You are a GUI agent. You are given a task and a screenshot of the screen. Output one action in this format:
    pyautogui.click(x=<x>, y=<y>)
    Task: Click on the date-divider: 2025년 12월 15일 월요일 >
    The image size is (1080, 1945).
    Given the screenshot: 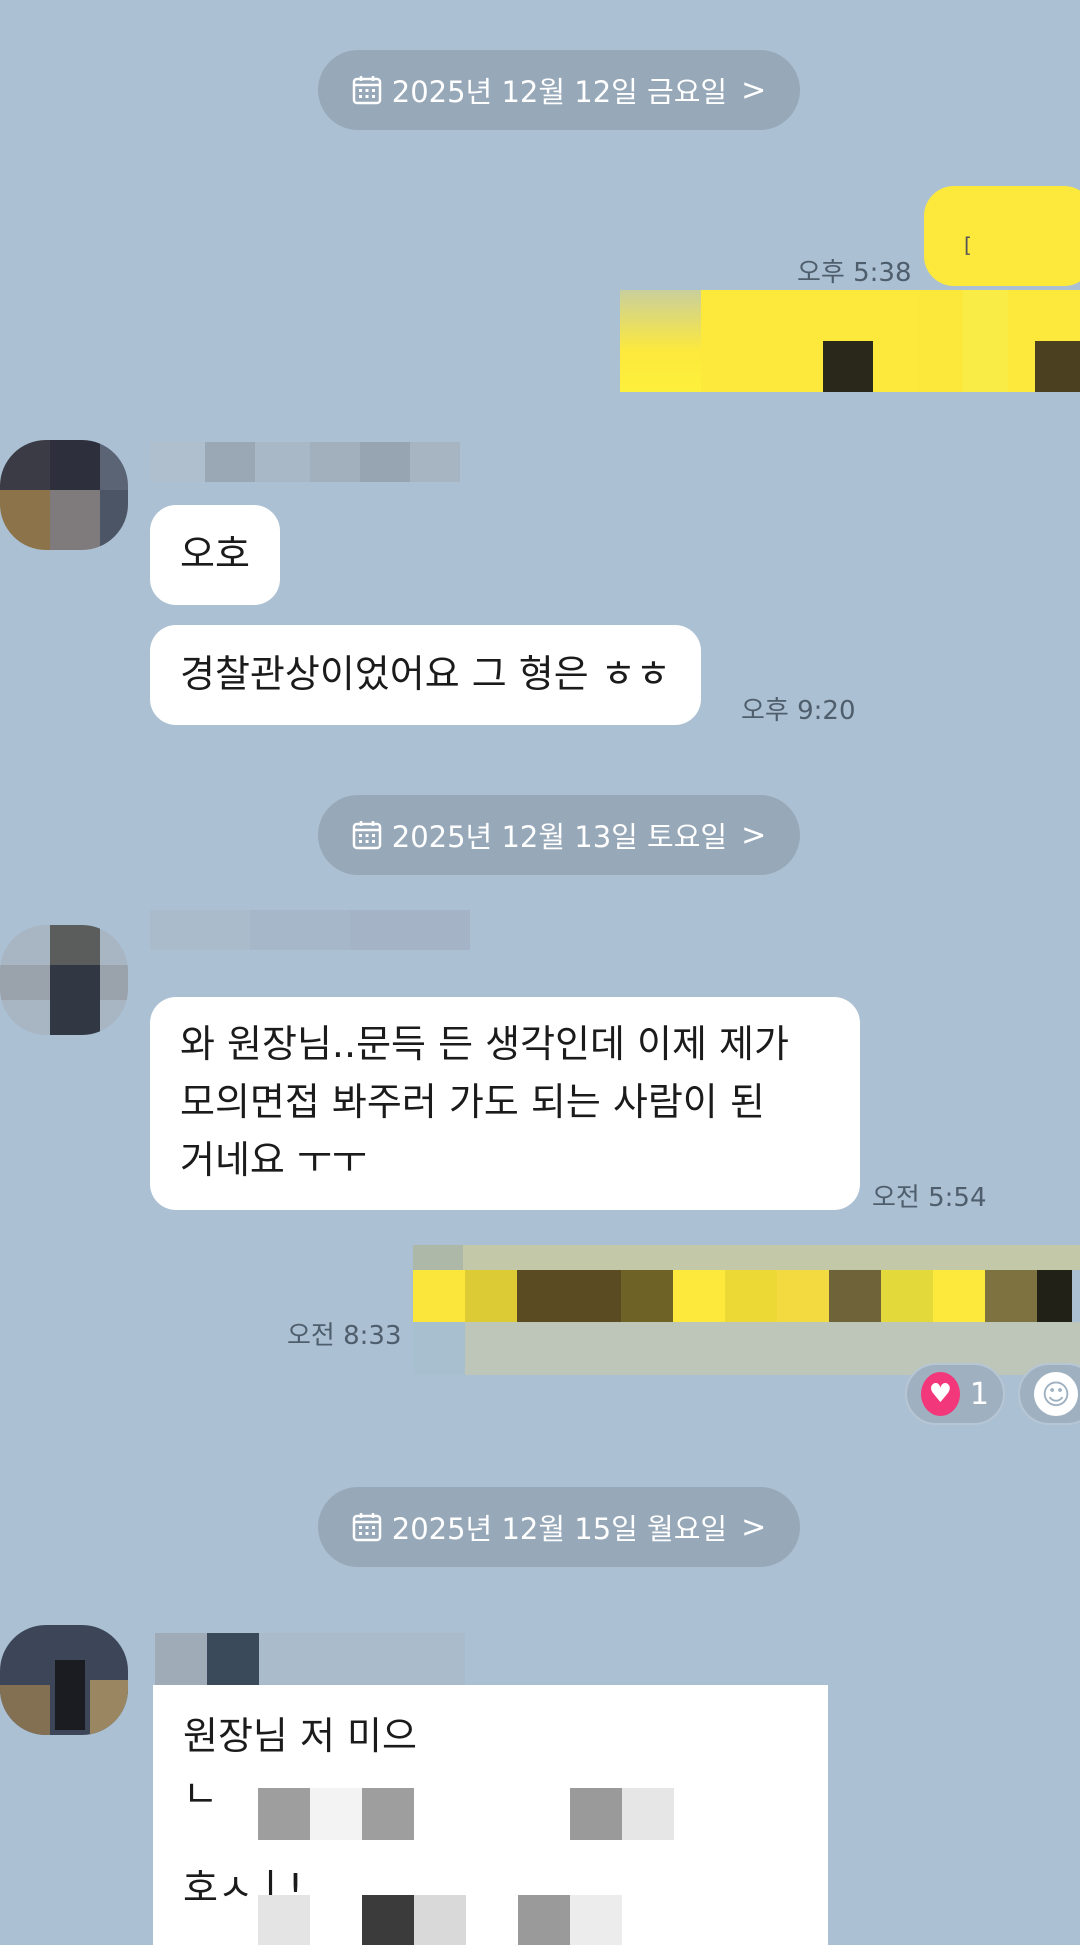 What is the action you would take?
    pyautogui.click(x=559, y=1527)
    